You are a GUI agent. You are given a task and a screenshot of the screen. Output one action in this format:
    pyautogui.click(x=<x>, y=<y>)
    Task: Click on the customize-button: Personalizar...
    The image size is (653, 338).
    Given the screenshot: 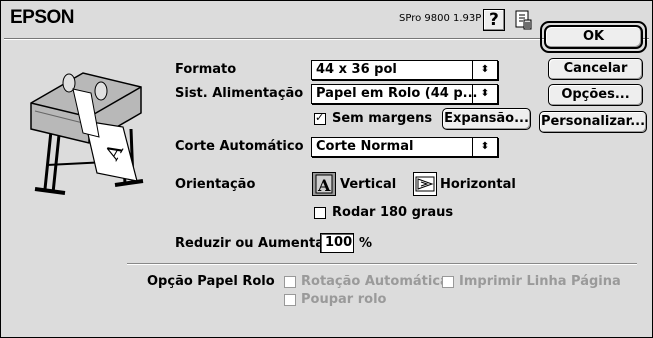 What is the action you would take?
    pyautogui.click(x=593, y=122)
    